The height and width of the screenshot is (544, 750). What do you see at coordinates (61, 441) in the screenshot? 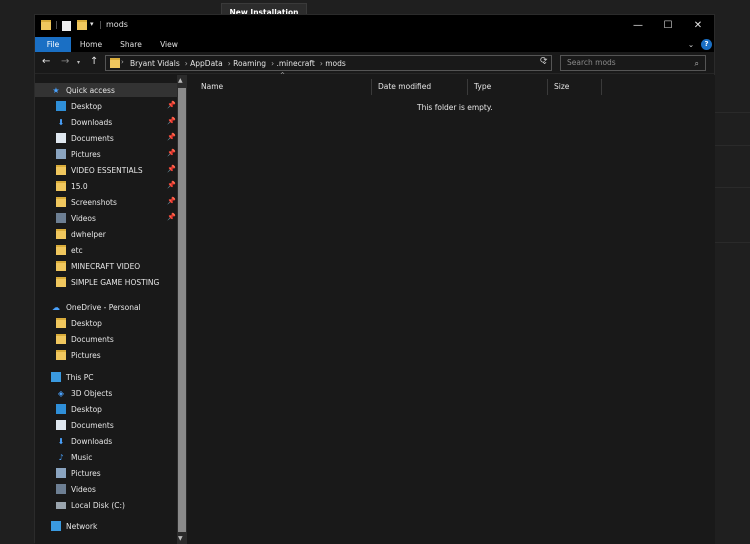
I see `download-icon: ⬇` at bounding box center [61, 441].